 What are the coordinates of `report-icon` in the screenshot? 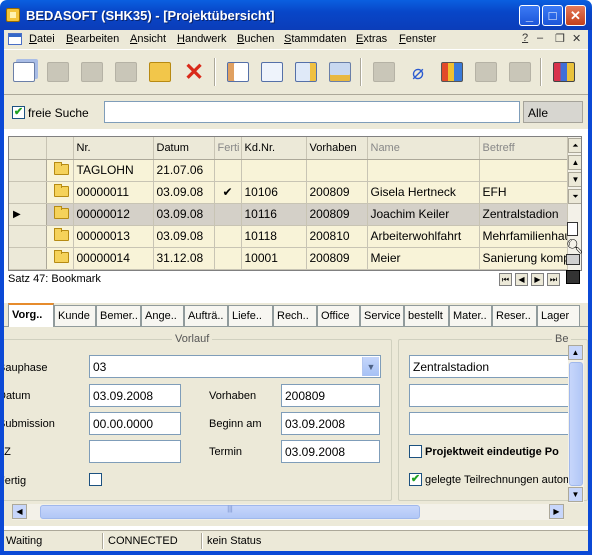 It's located at (306, 72).